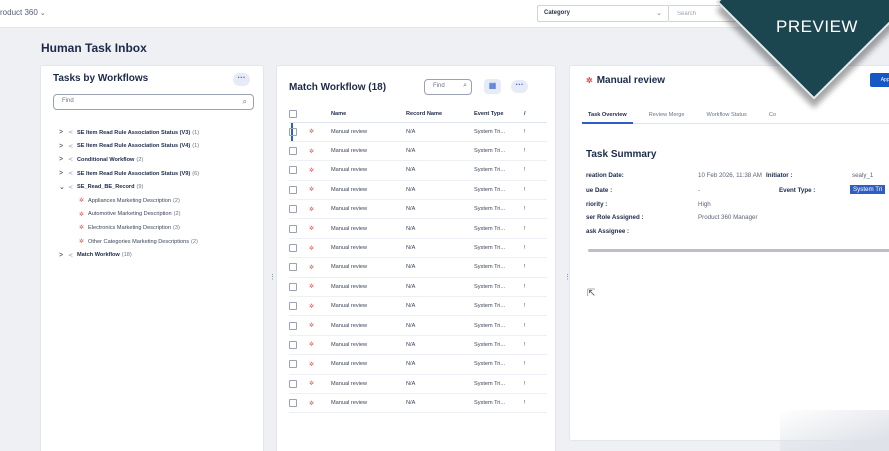 This screenshot has height=451, width=889. I want to click on app-switcher: roduct 360 ⌄, so click(23, 12).